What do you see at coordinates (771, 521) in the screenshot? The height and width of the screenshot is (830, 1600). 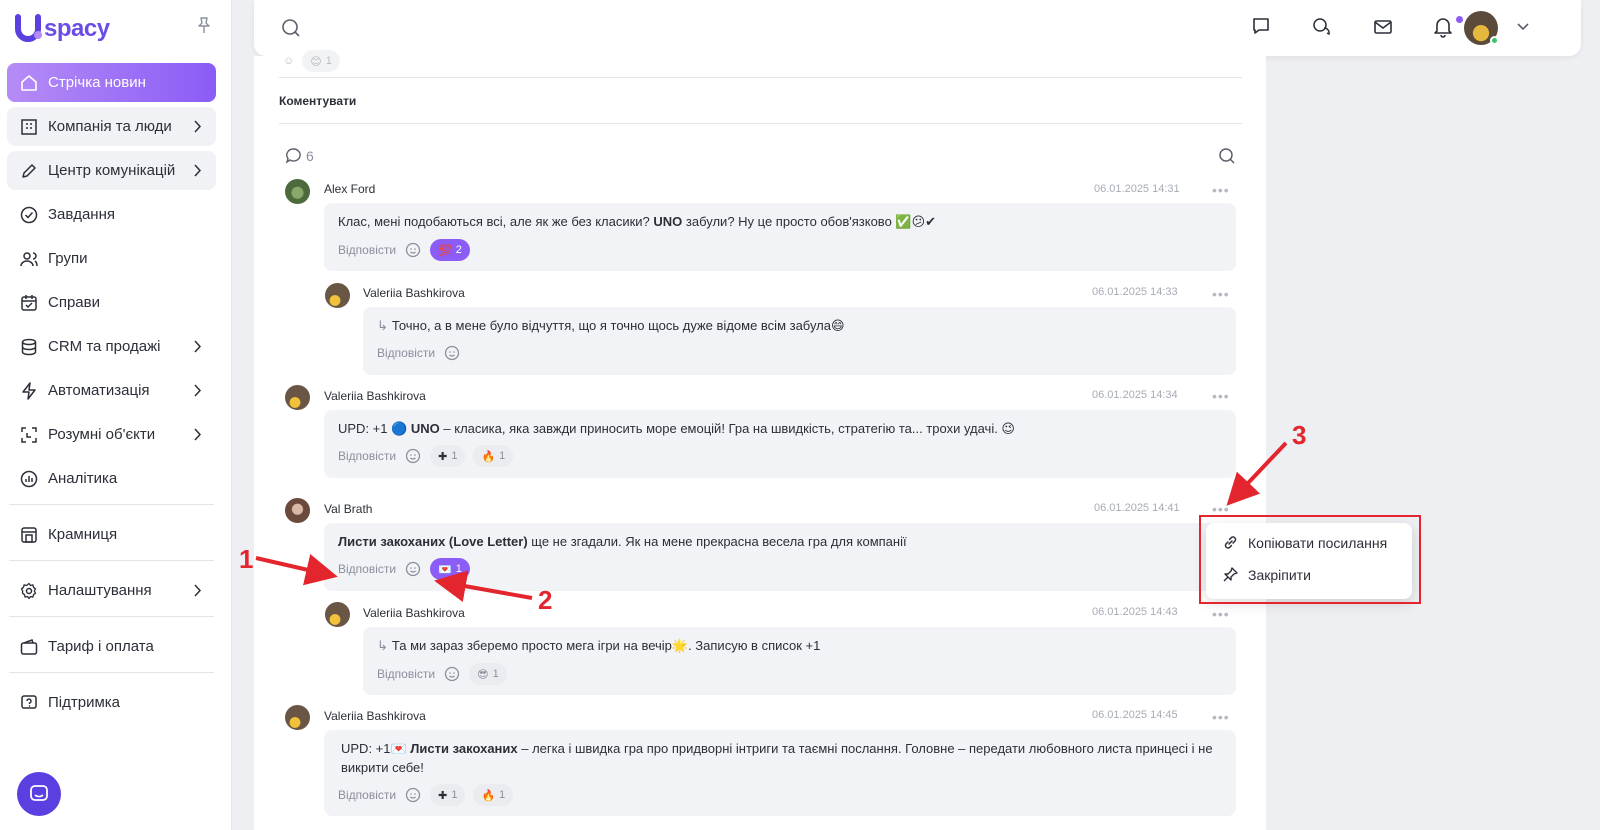 I see `annotation-arrows` at bounding box center [771, 521].